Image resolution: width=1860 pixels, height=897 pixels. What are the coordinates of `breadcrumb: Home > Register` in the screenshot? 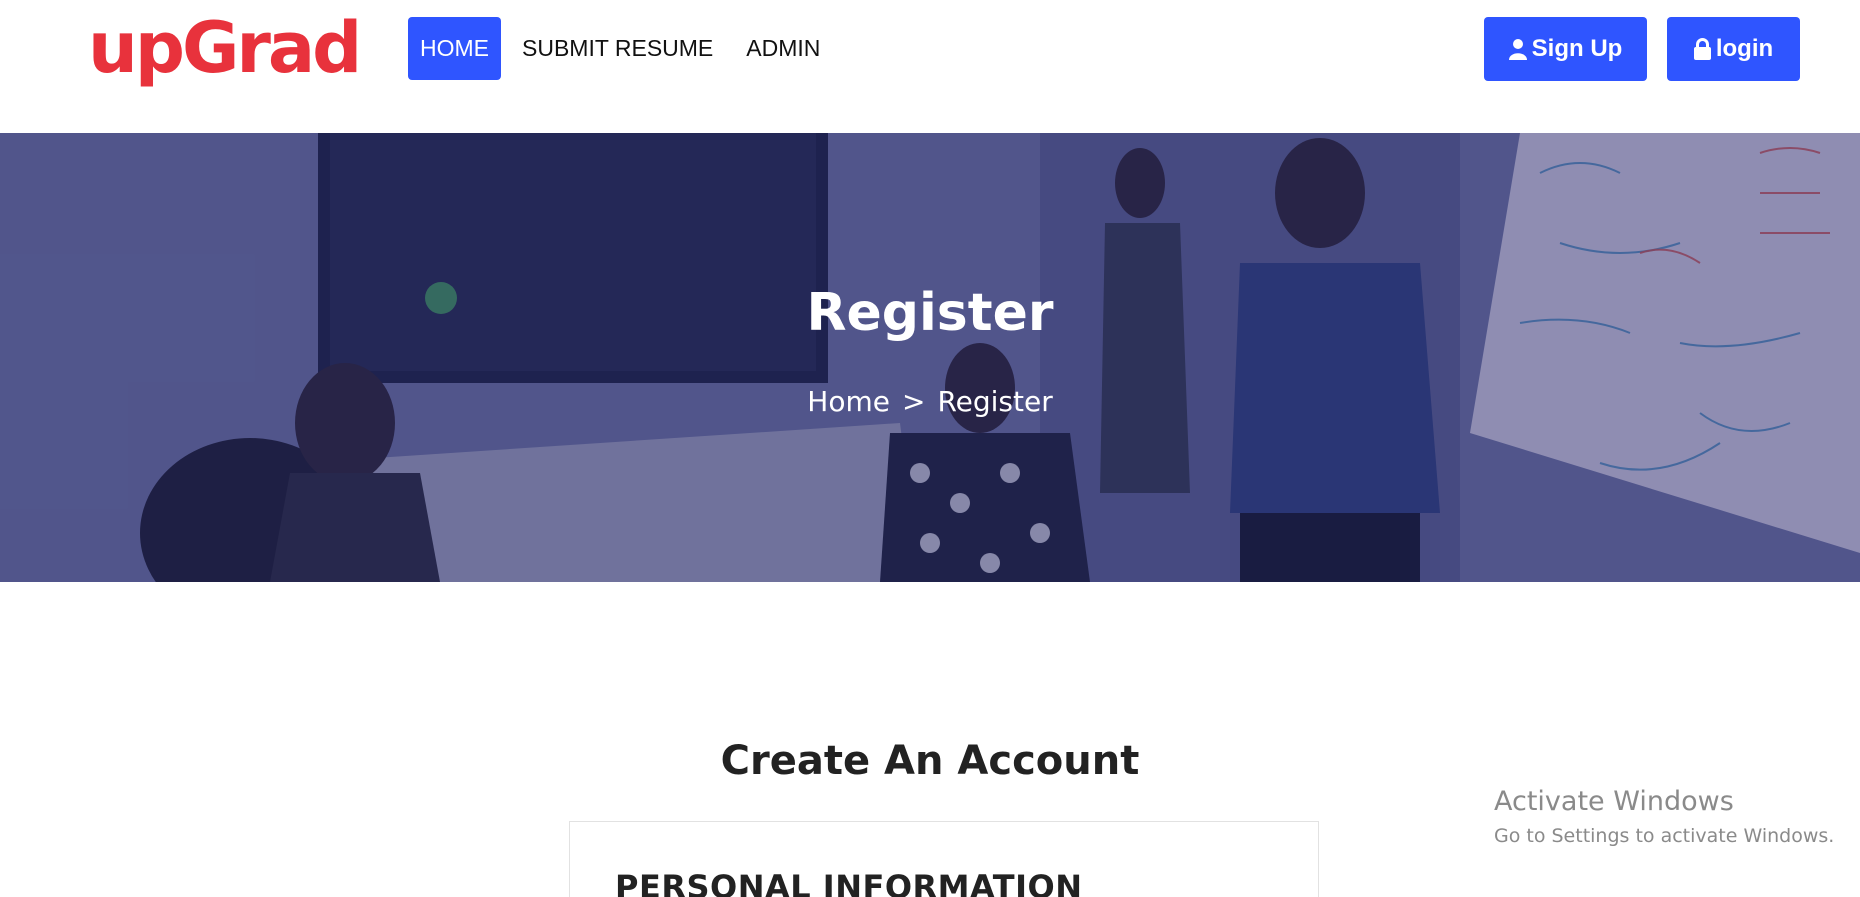 It's located at (930, 401).